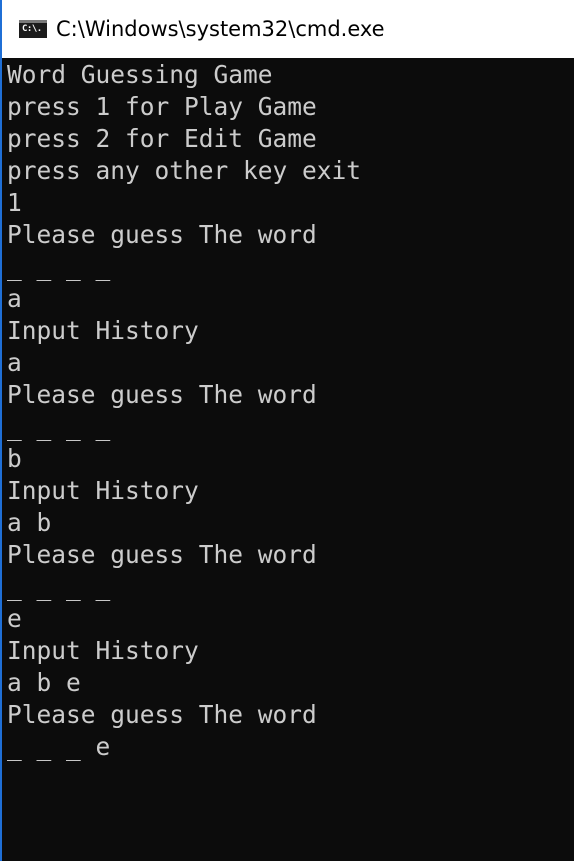  Describe the element at coordinates (162, 106) in the screenshot. I see `console-line: press 1 for Play Game` at that location.